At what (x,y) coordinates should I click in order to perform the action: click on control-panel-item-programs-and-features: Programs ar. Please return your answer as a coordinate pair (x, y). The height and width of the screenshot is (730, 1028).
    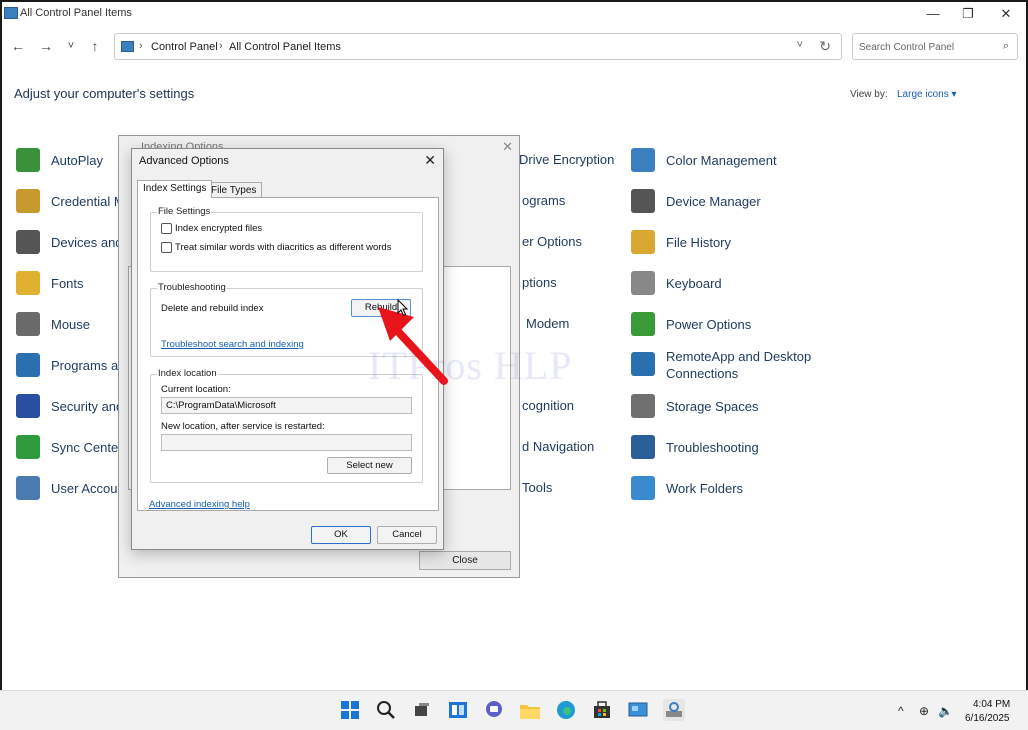
    Looking at the image, I should click on (69, 365).